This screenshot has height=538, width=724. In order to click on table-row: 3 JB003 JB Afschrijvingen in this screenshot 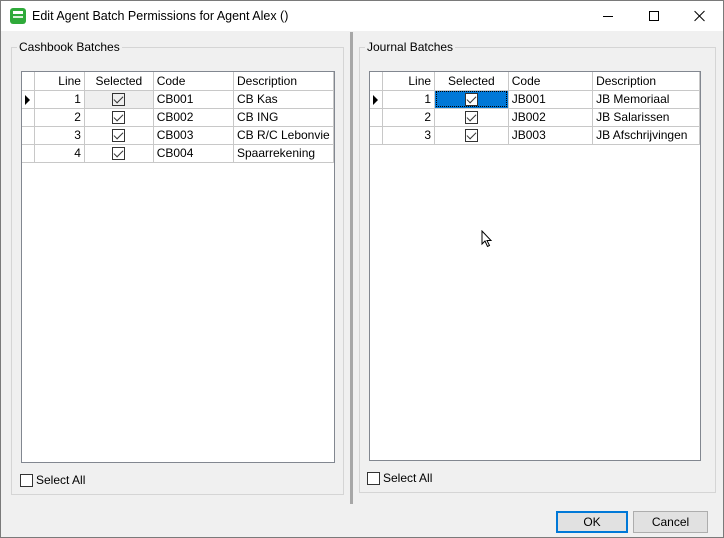, I will do `click(535, 135)`.